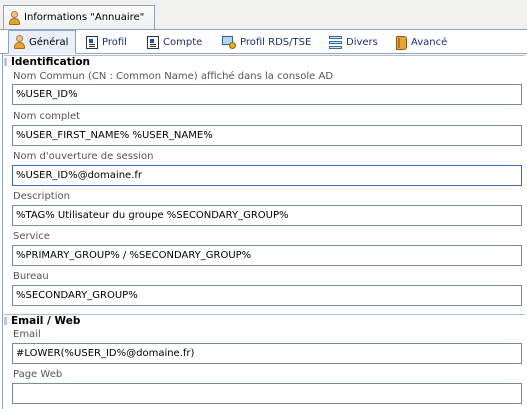 The image size is (527, 409). Describe the element at coordinates (47, 116) in the screenshot. I see `full-name-label: Nom complet` at that location.